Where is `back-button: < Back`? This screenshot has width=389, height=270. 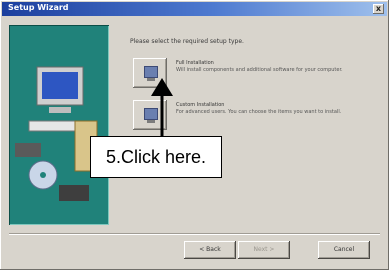 back-button: < Back is located at coordinates (210, 250).